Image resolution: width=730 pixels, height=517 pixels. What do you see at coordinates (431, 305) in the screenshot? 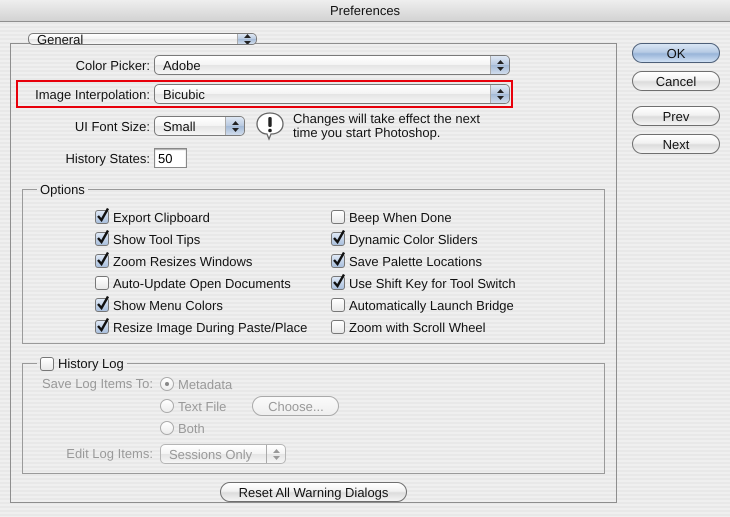
I see `checkbox-label: Automatically Launch Bridge` at bounding box center [431, 305].